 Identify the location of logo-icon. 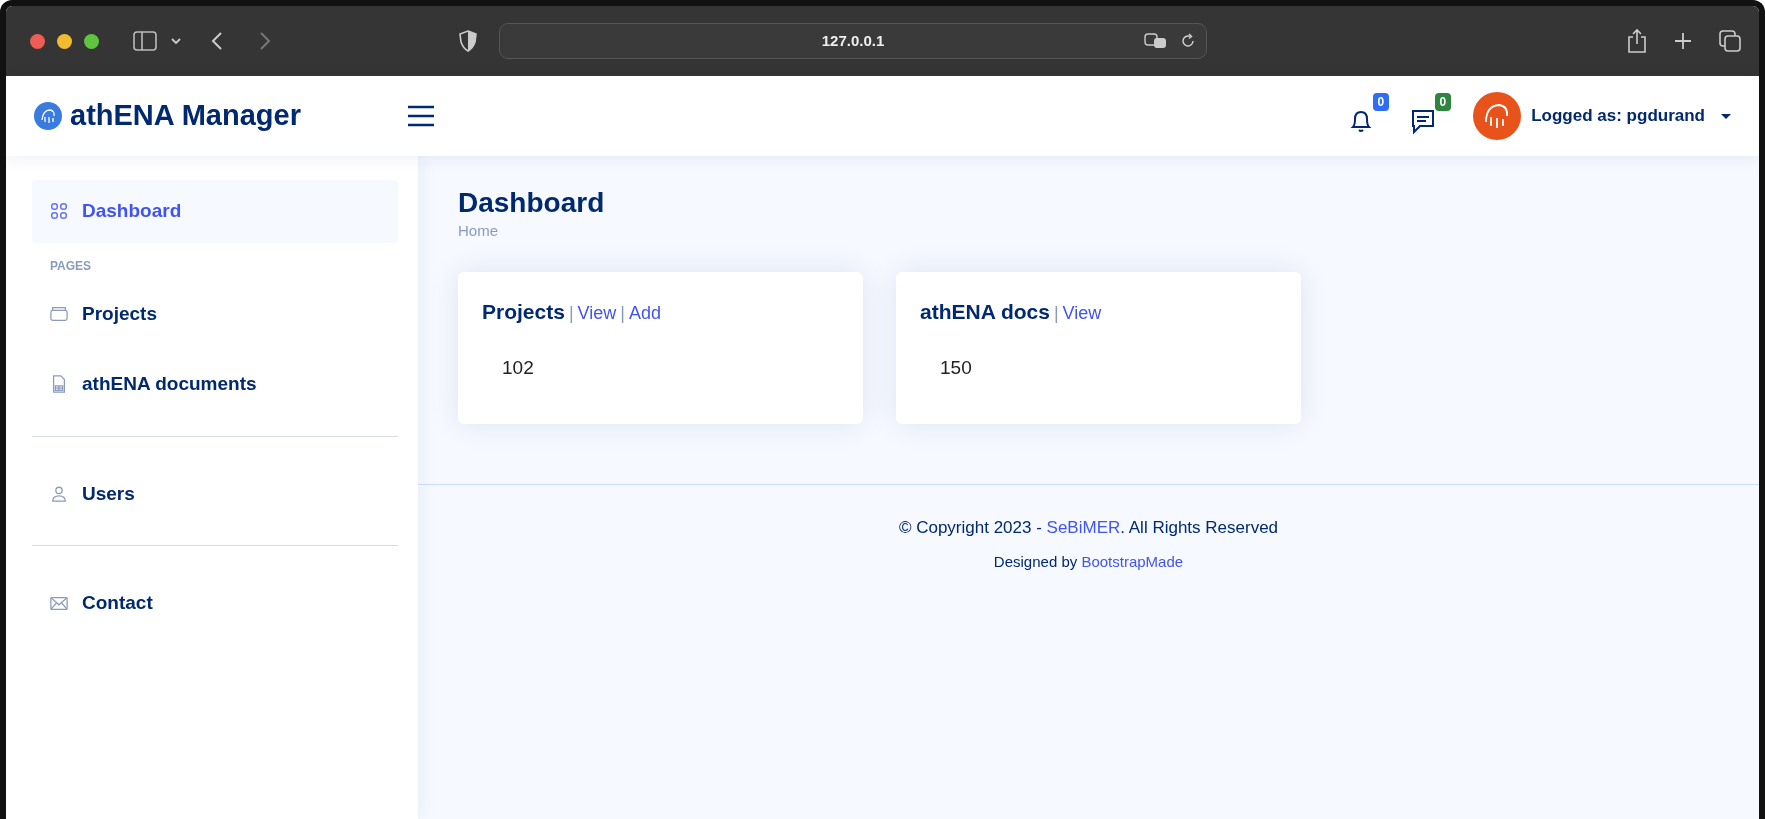
(48, 116).